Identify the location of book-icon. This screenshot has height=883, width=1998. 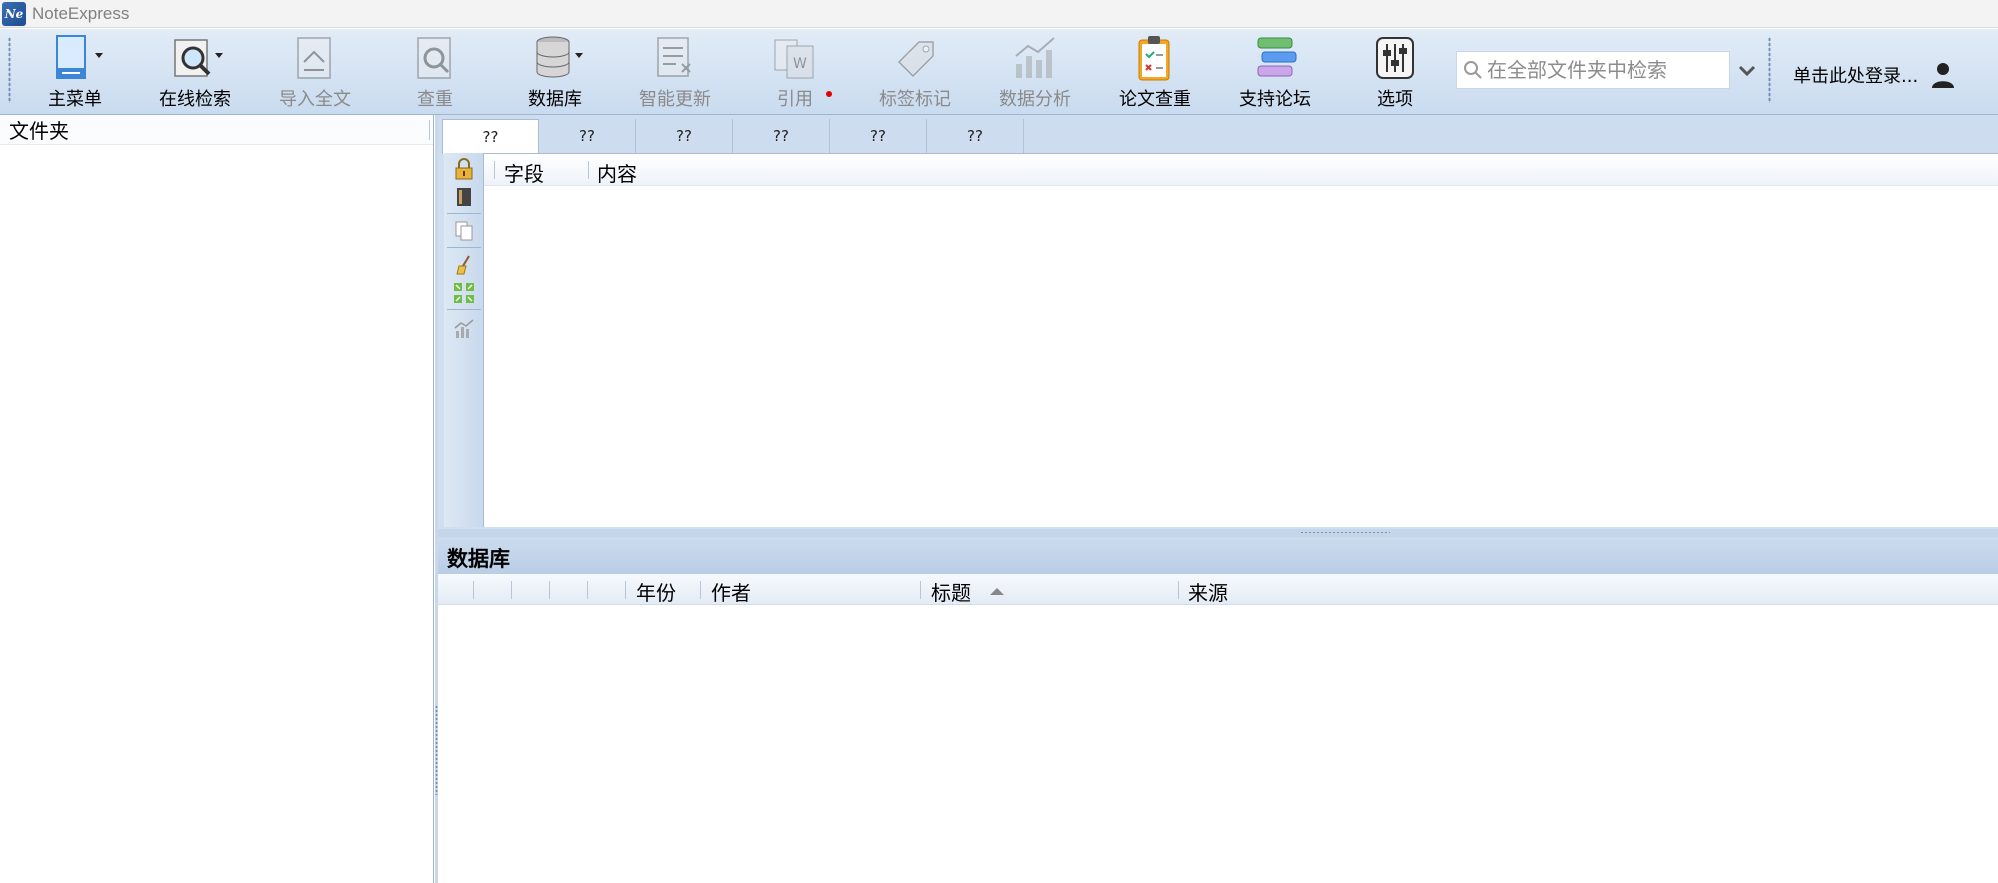
(464, 197).